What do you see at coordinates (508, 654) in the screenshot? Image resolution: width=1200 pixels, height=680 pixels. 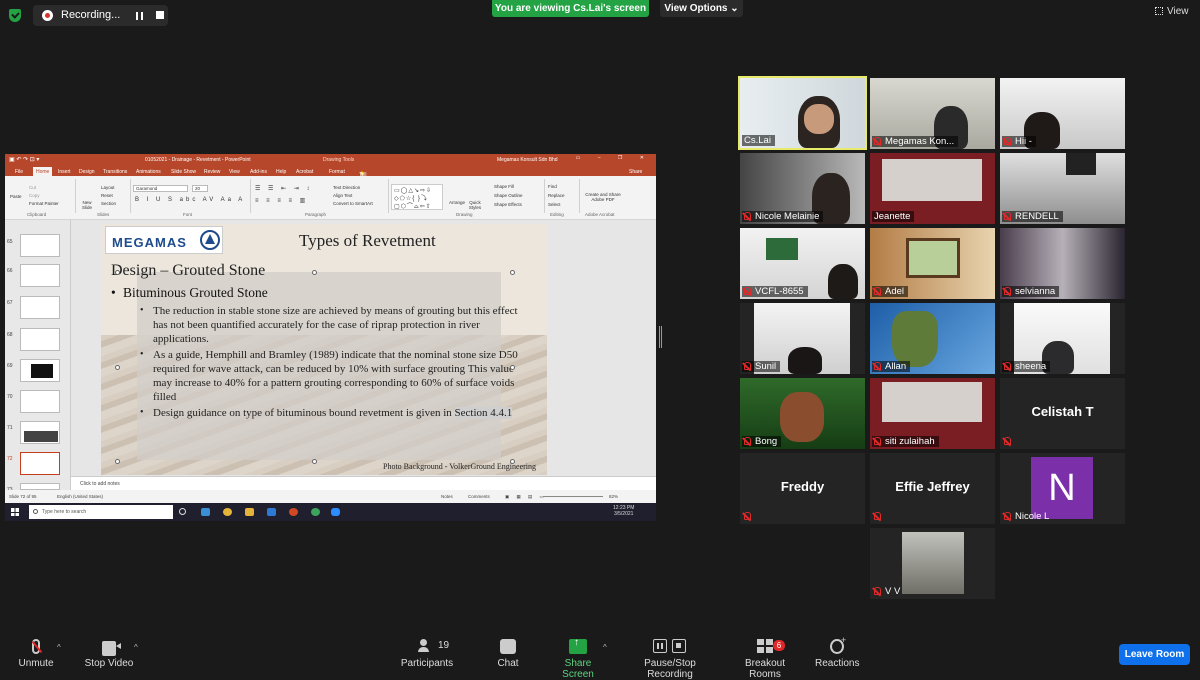 I see `chat-button: Chat` at bounding box center [508, 654].